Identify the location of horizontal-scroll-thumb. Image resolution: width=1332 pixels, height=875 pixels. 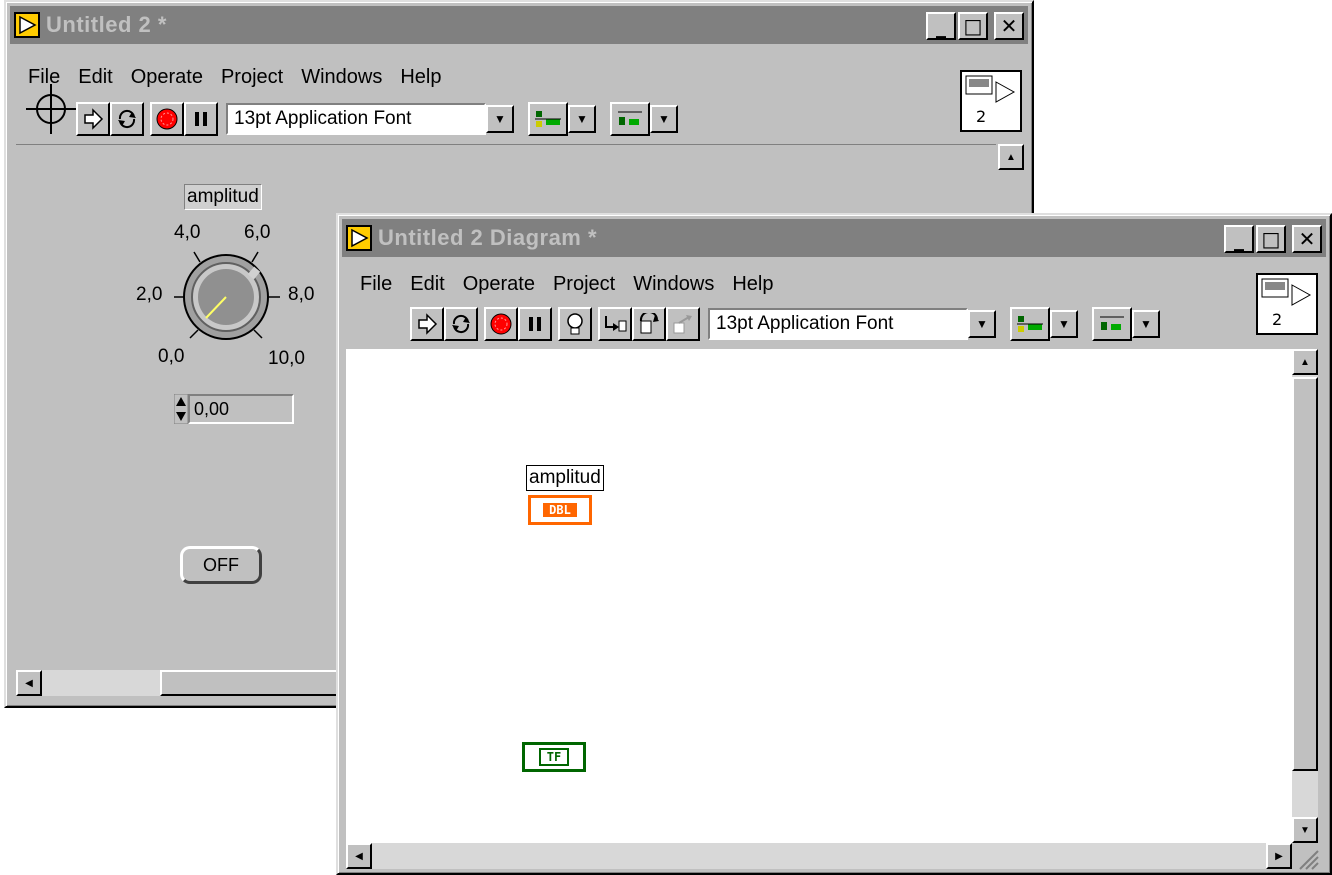
(260, 683).